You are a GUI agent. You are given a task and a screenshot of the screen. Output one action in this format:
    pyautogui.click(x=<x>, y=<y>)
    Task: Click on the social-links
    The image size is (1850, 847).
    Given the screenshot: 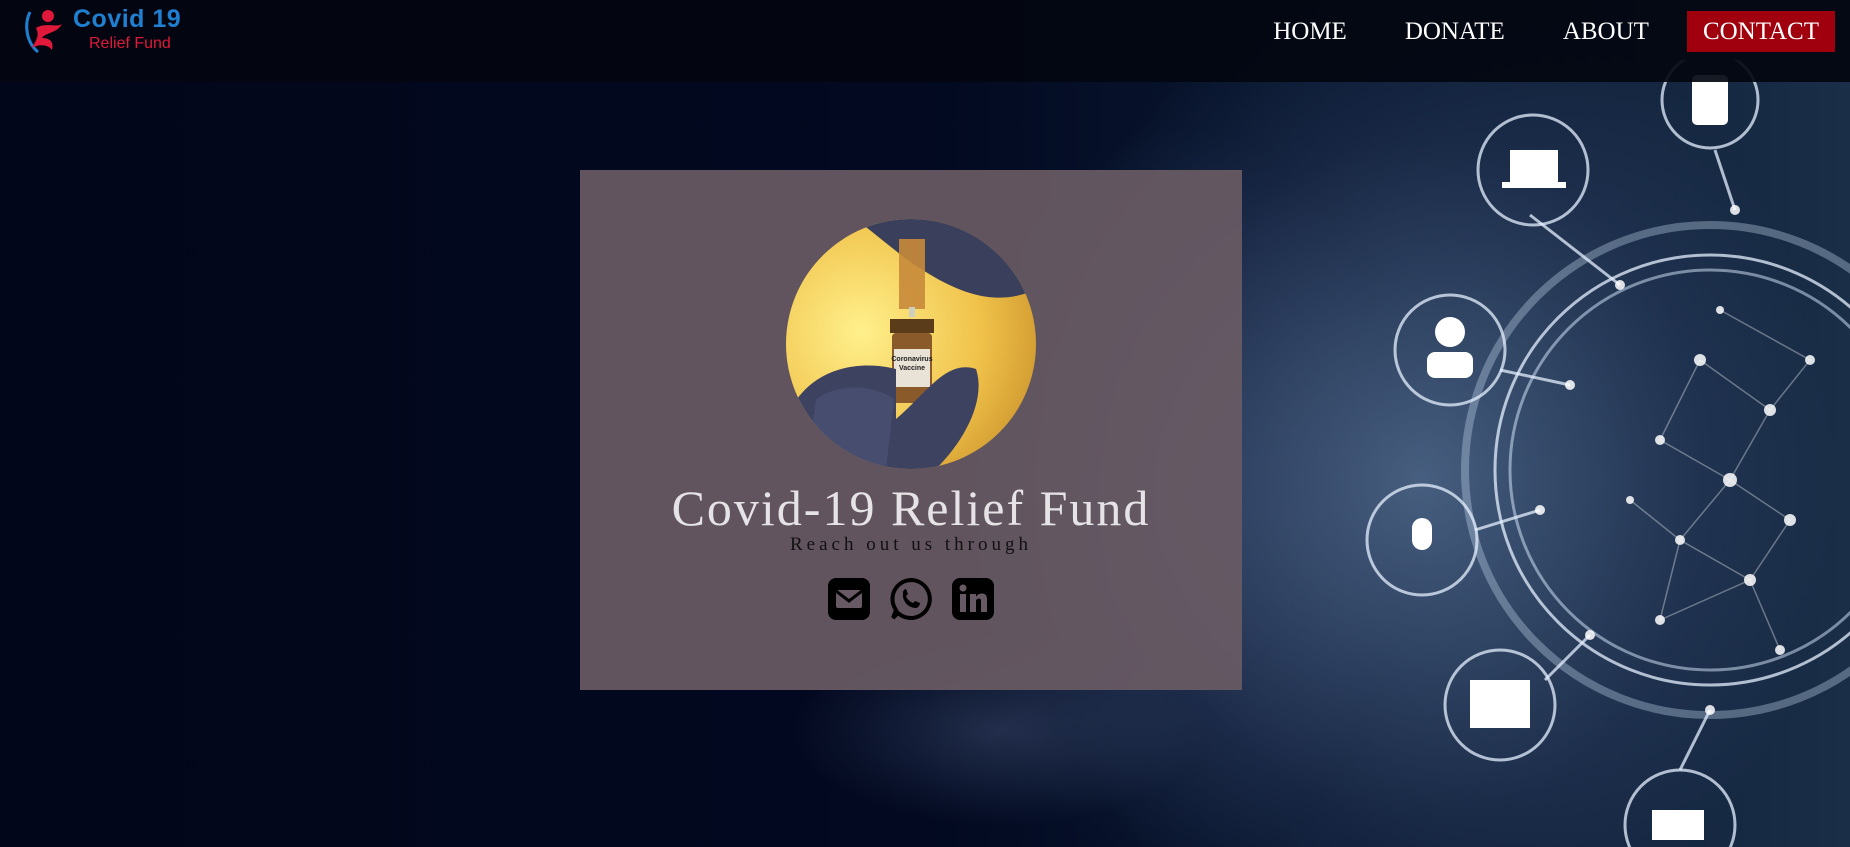 What is the action you would take?
    pyautogui.click(x=911, y=599)
    